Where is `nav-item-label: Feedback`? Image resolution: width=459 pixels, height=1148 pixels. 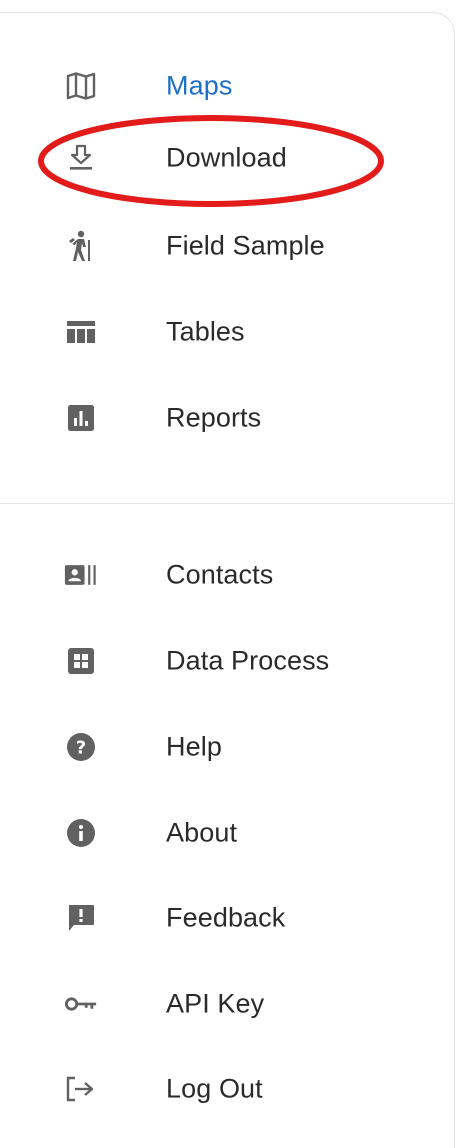 nav-item-label: Feedback is located at coordinates (226, 917).